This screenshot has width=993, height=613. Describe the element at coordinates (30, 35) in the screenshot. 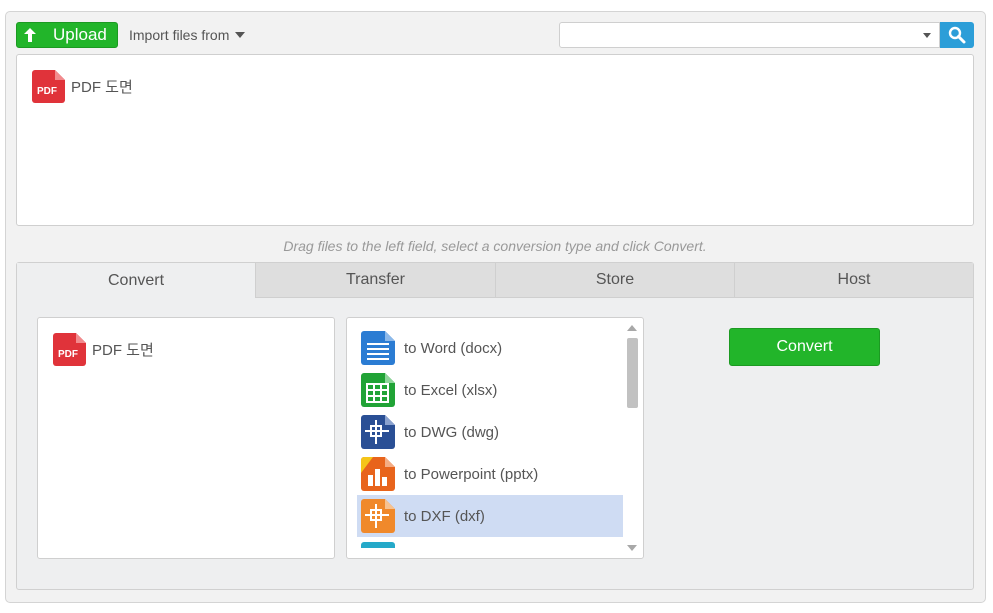

I see `arrow-up-icon` at that location.